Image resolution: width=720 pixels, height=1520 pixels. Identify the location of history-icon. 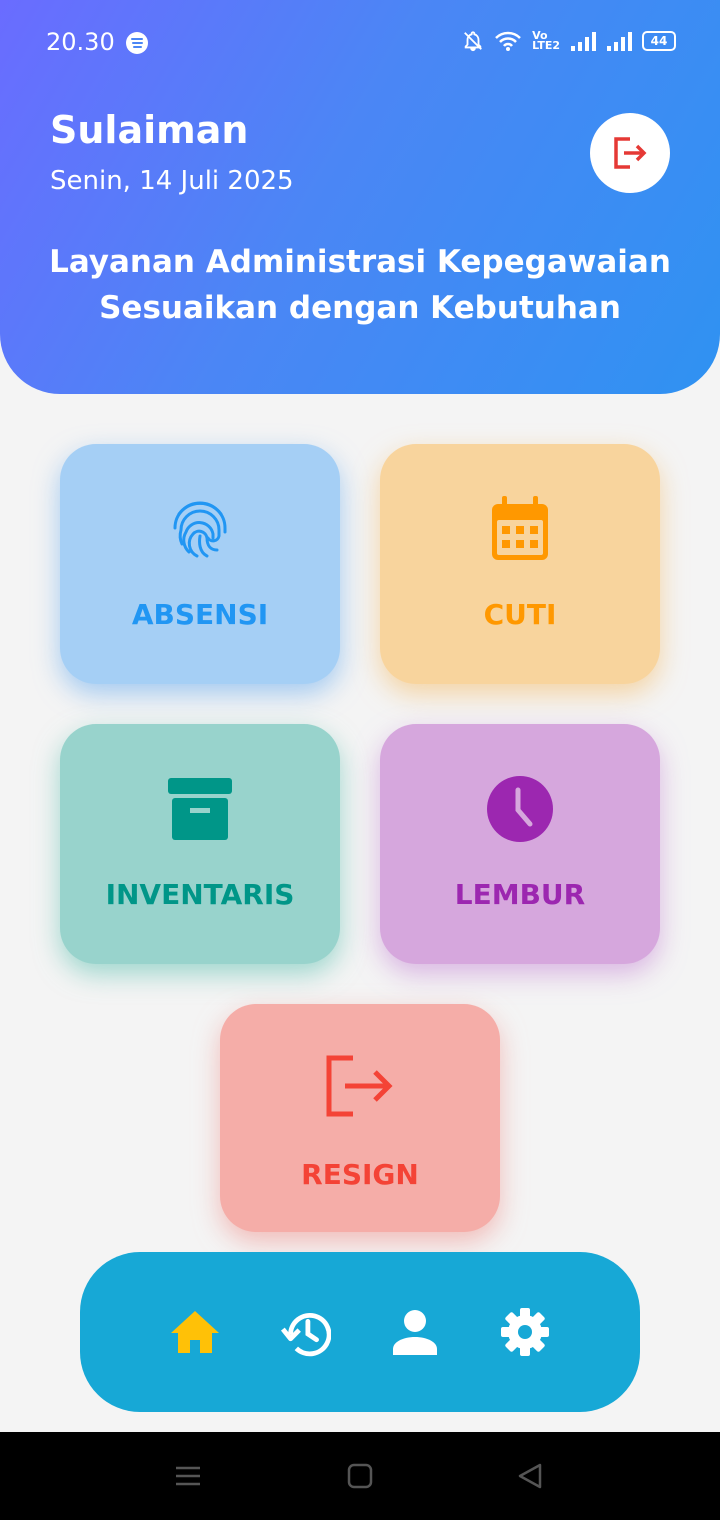
(305, 1334).